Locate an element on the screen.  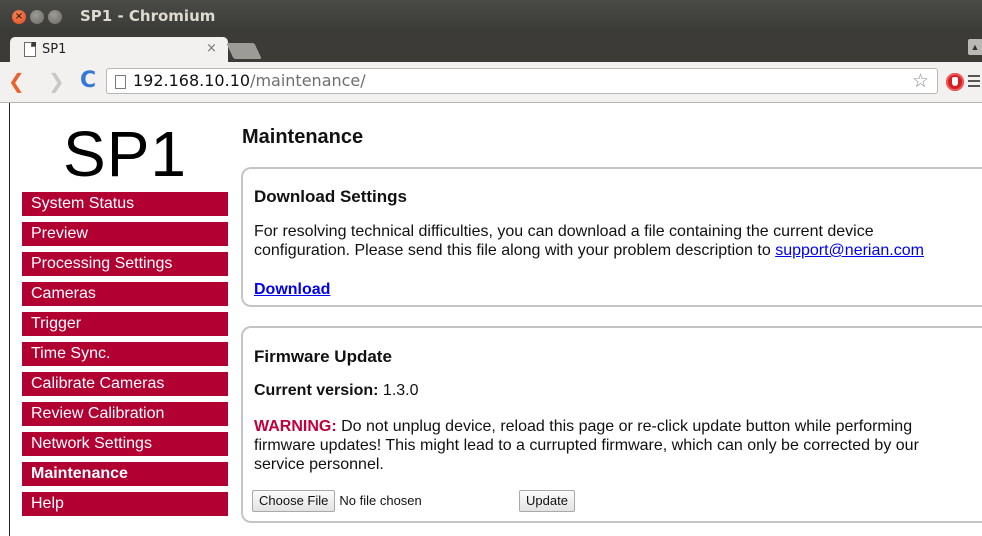
sidebar-item-trigger: Trigger is located at coordinates (125, 324).